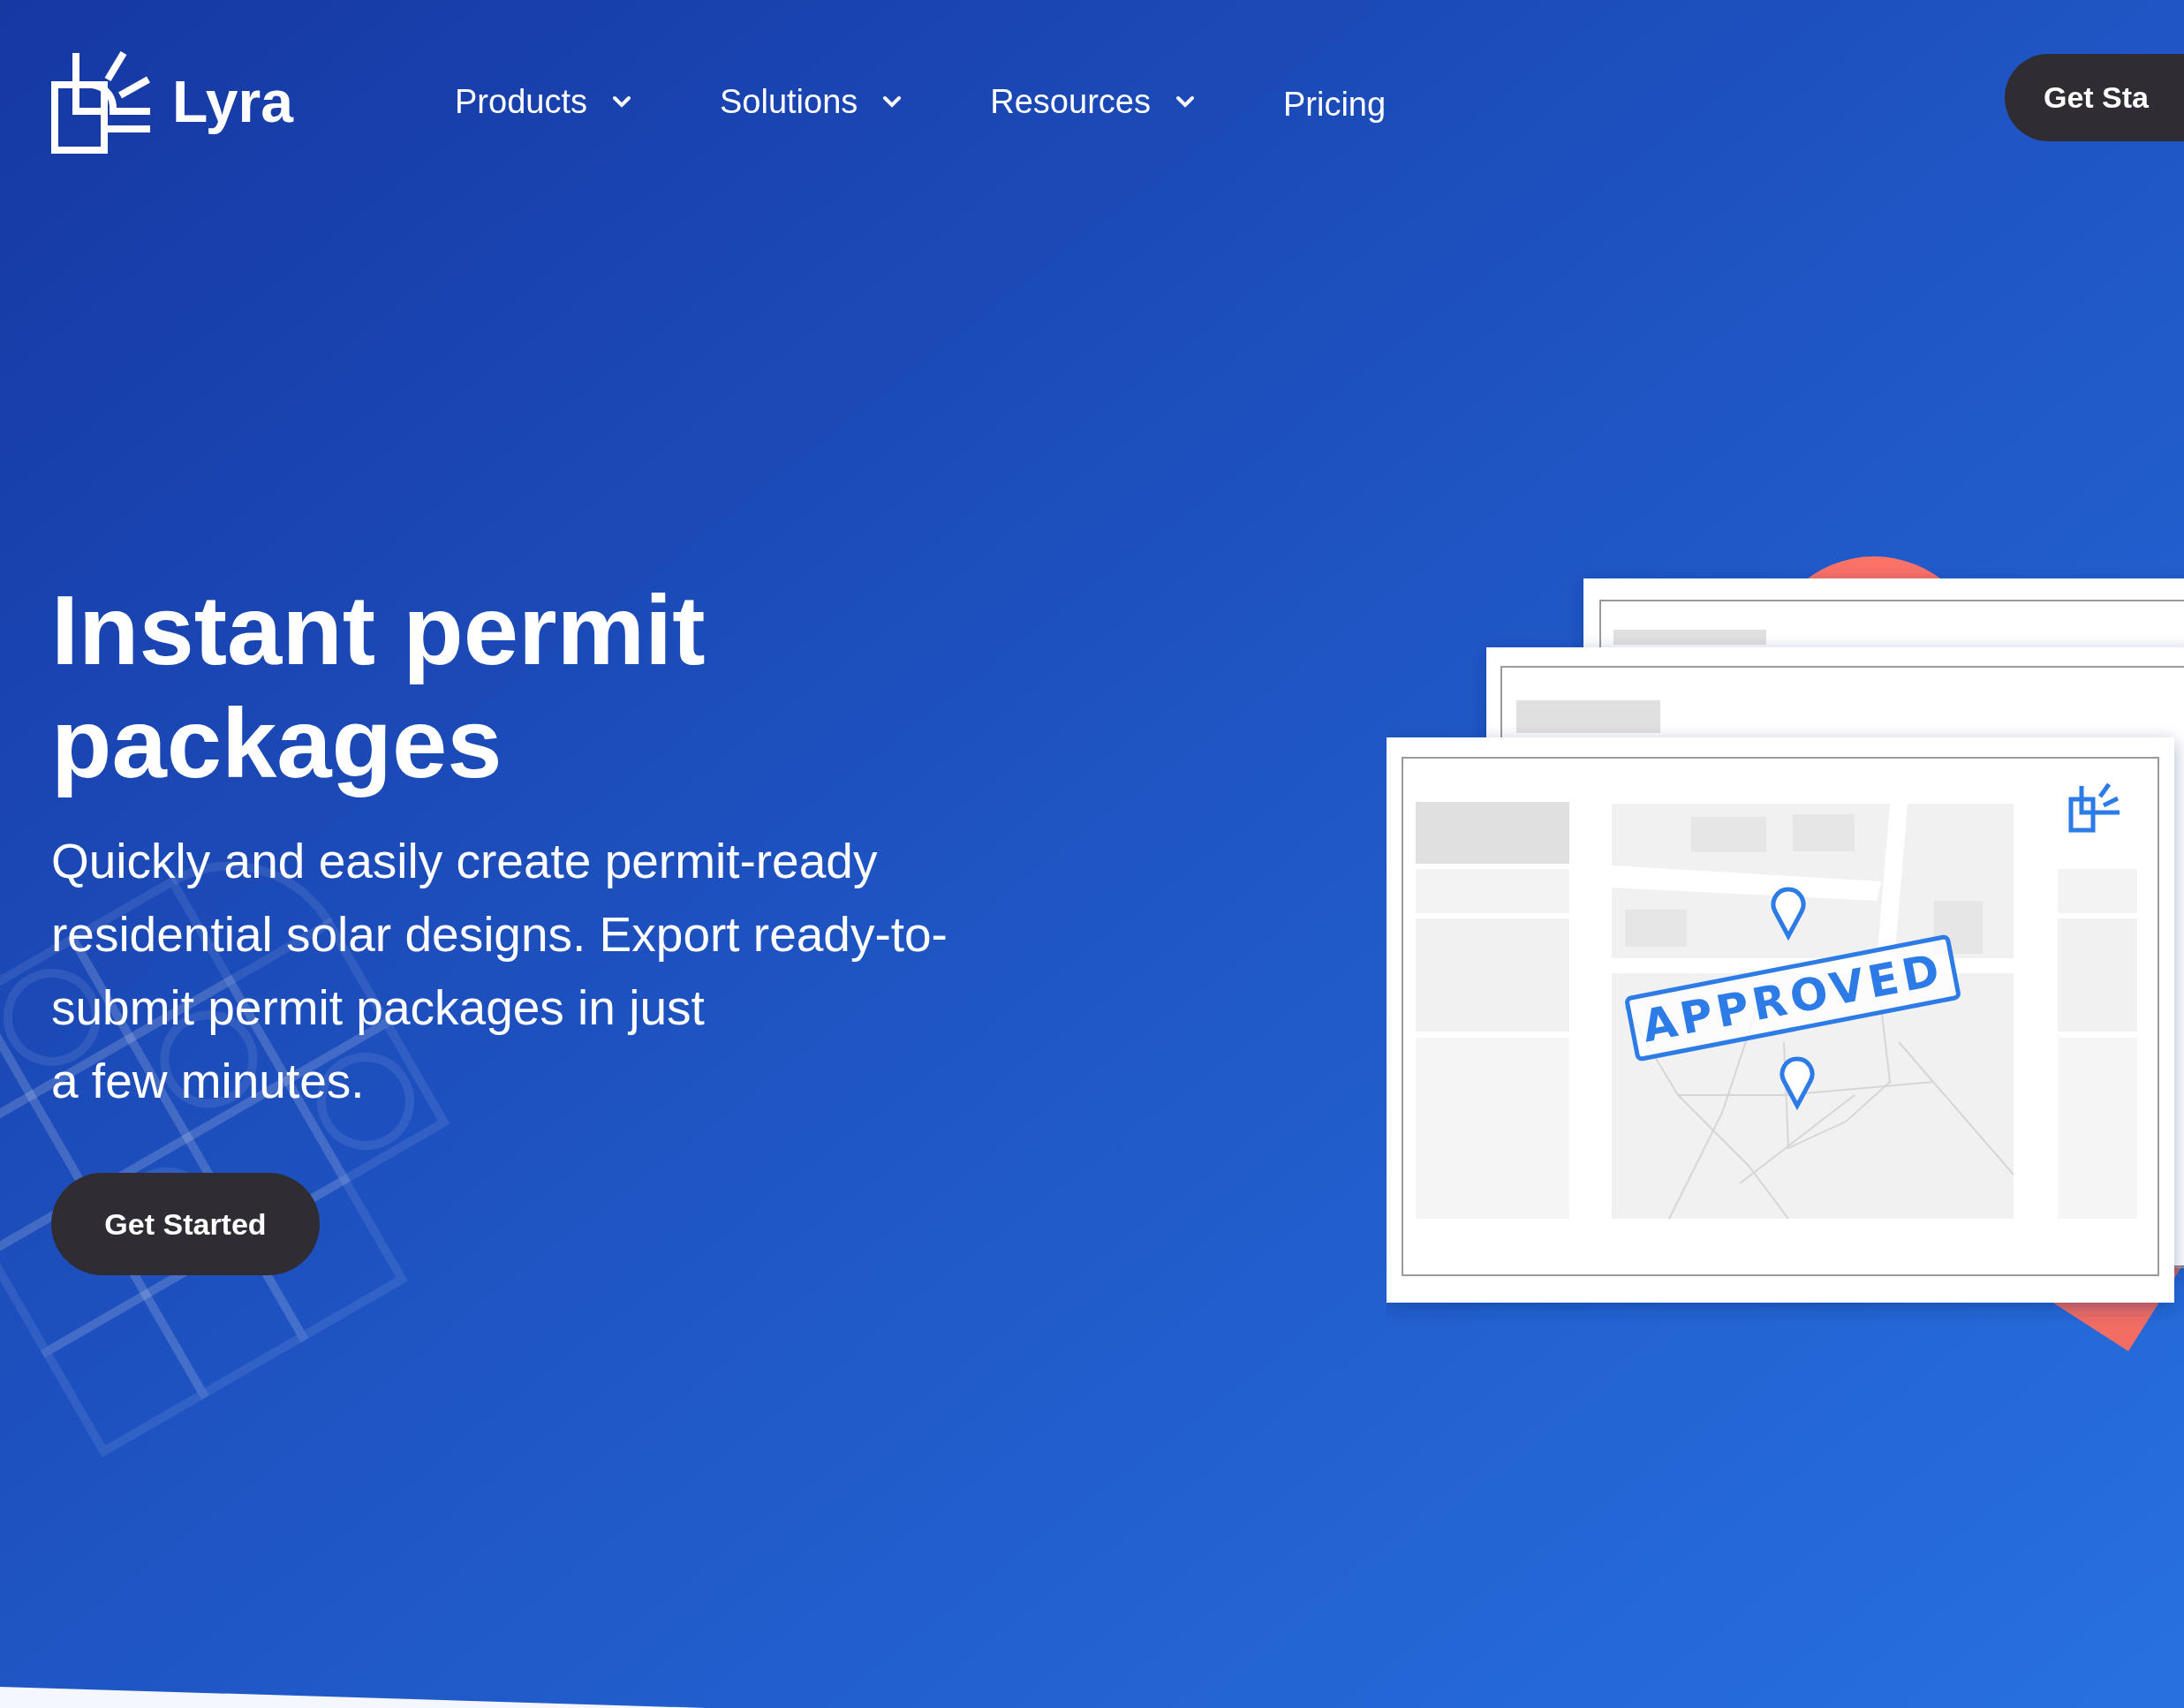 This screenshot has width=2184, height=1708. What do you see at coordinates (1092, 101) in the screenshot?
I see `nav-link: Resources` at bounding box center [1092, 101].